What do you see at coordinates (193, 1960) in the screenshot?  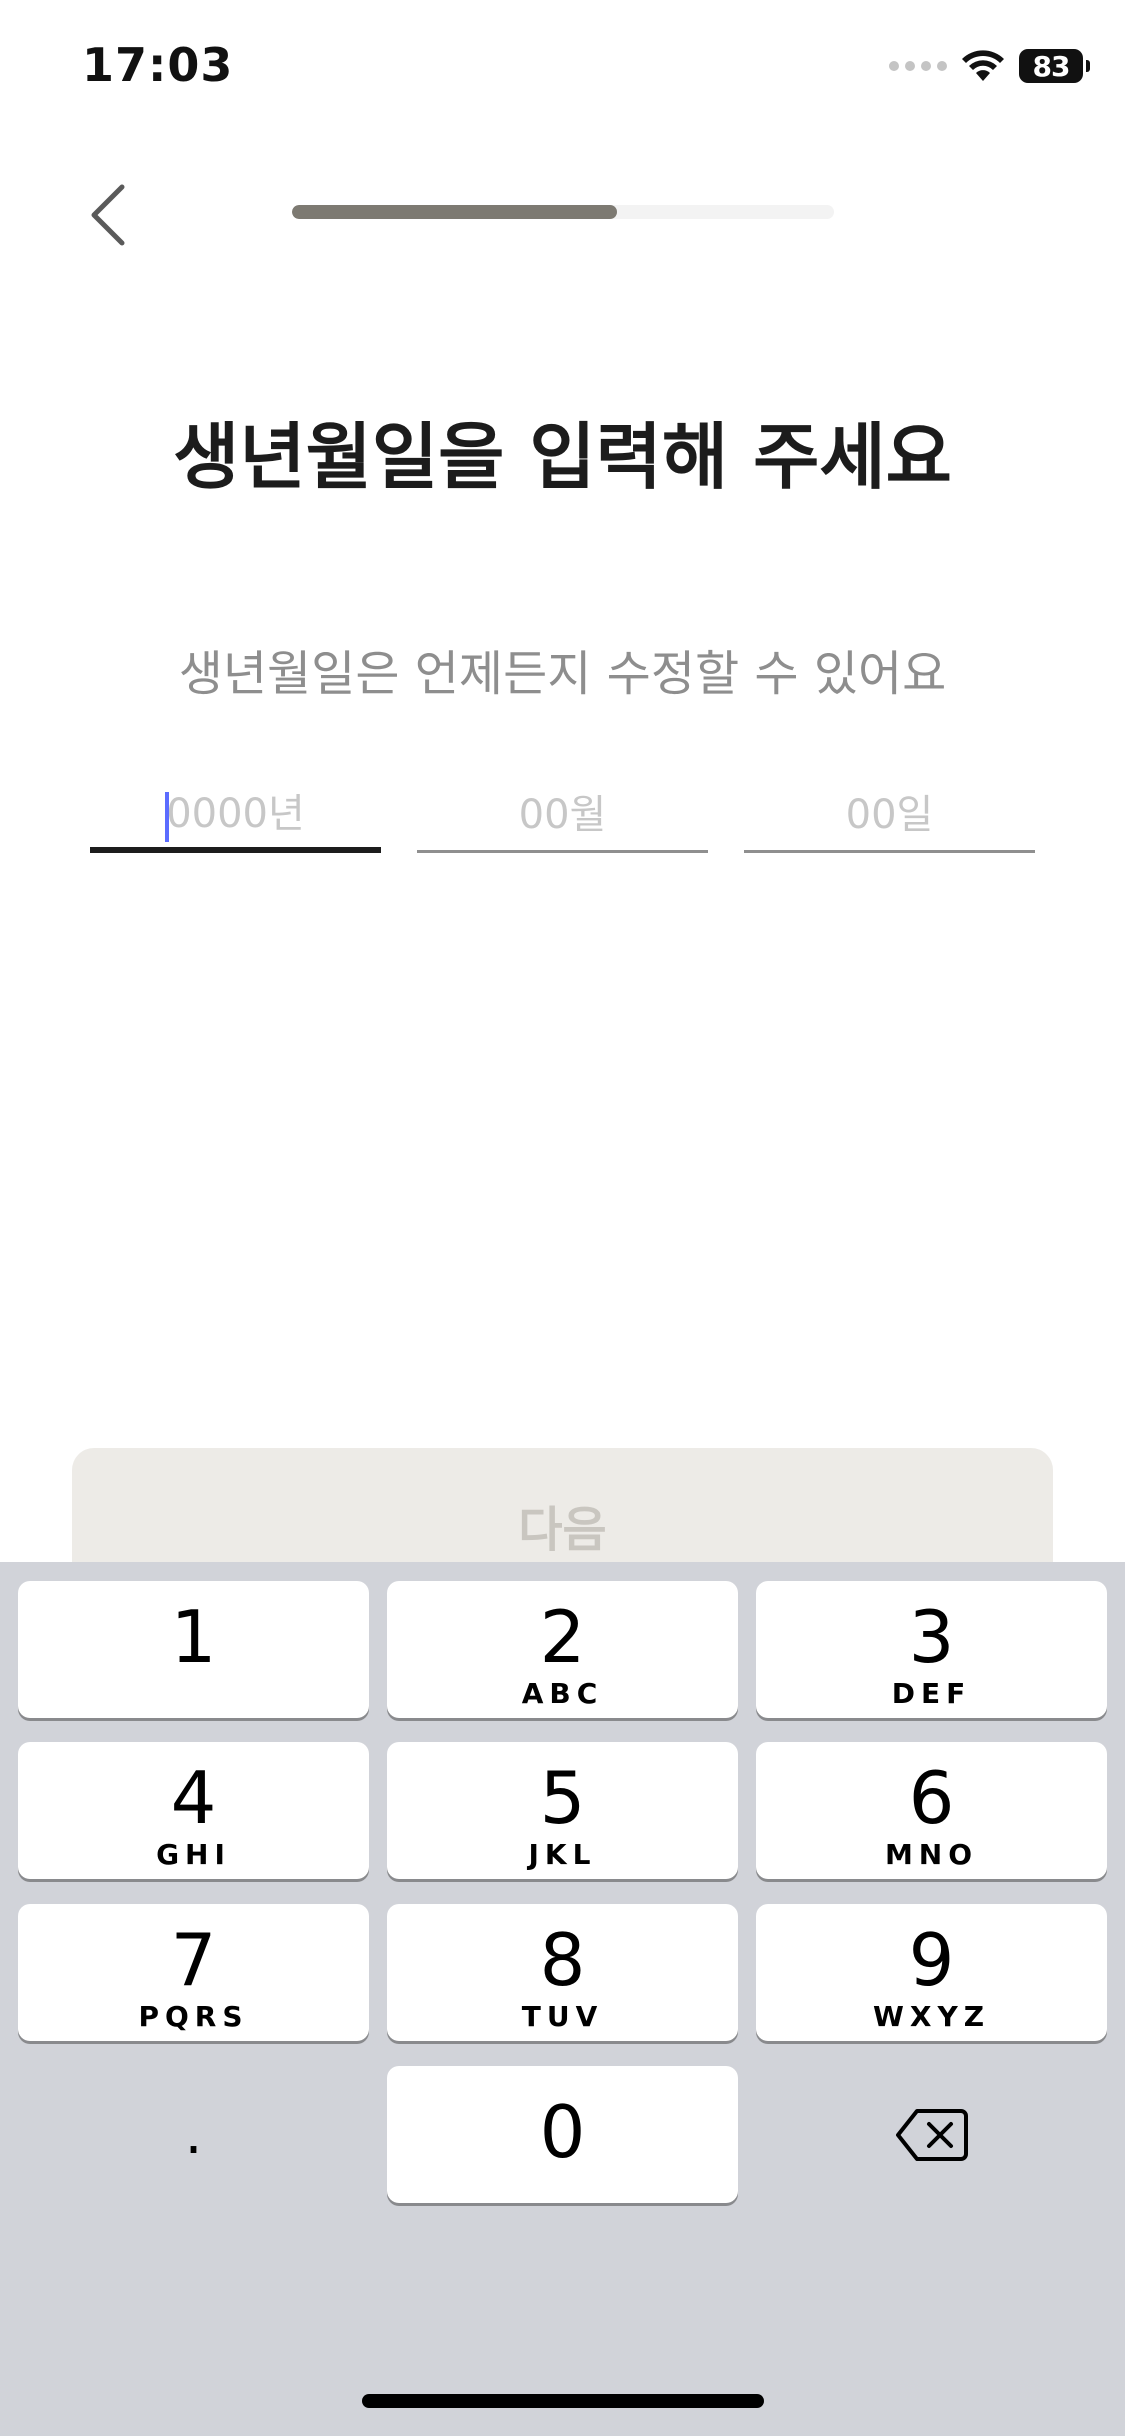 I see `key-digit: 7` at bounding box center [193, 1960].